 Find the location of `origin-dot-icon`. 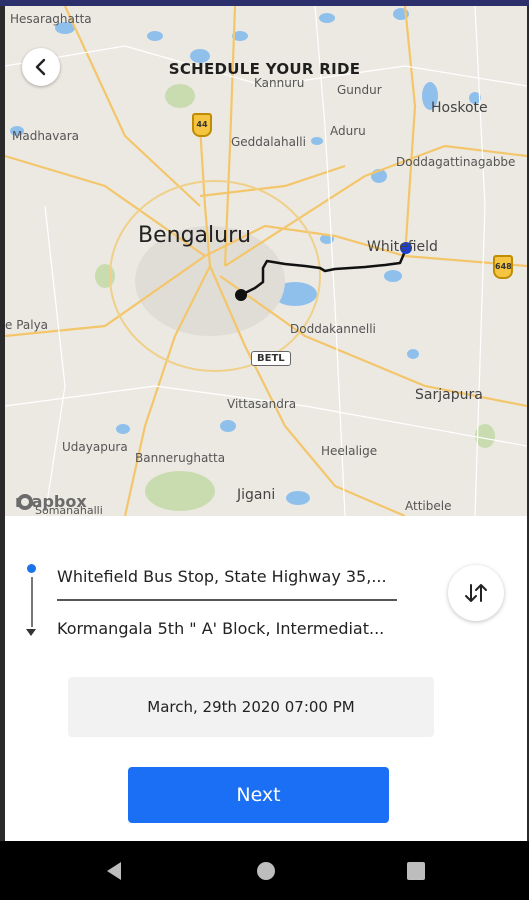

origin-dot-icon is located at coordinates (31, 568).